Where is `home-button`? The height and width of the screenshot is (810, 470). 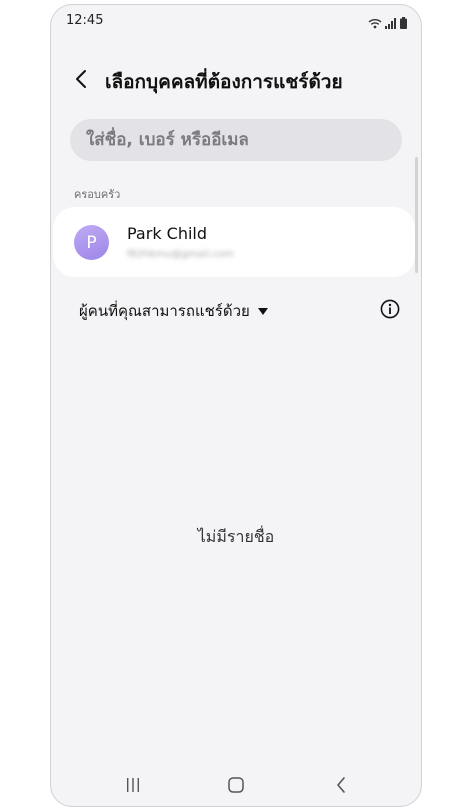 home-button is located at coordinates (236, 785).